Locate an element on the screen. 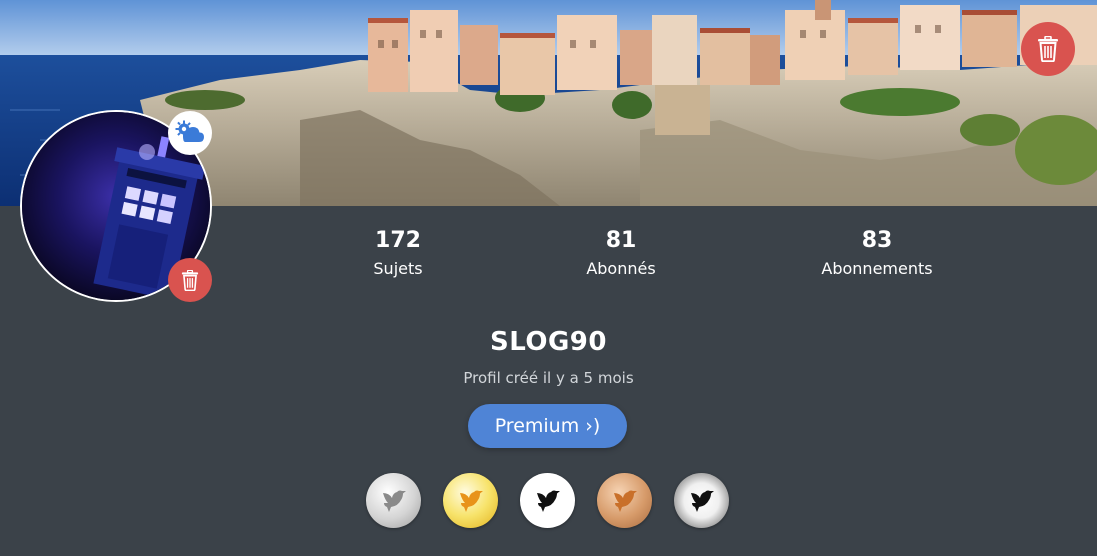 This screenshot has width=1097, height=556. stat-subjects: 172 Sujets is located at coordinates (398, 253).